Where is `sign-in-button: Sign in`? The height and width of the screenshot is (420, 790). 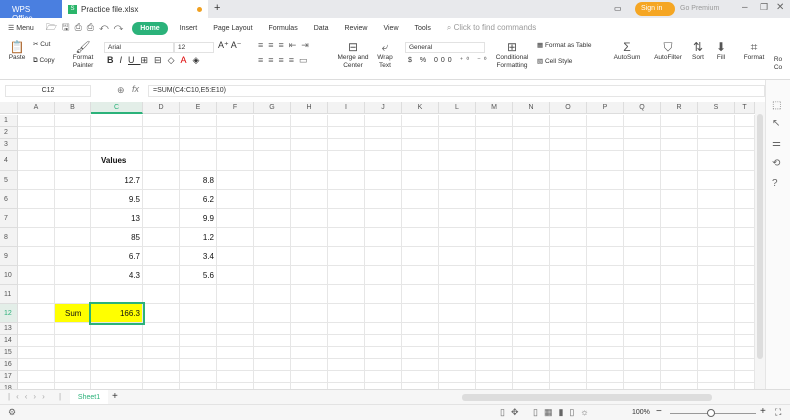 sign-in-button: Sign in is located at coordinates (655, 9).